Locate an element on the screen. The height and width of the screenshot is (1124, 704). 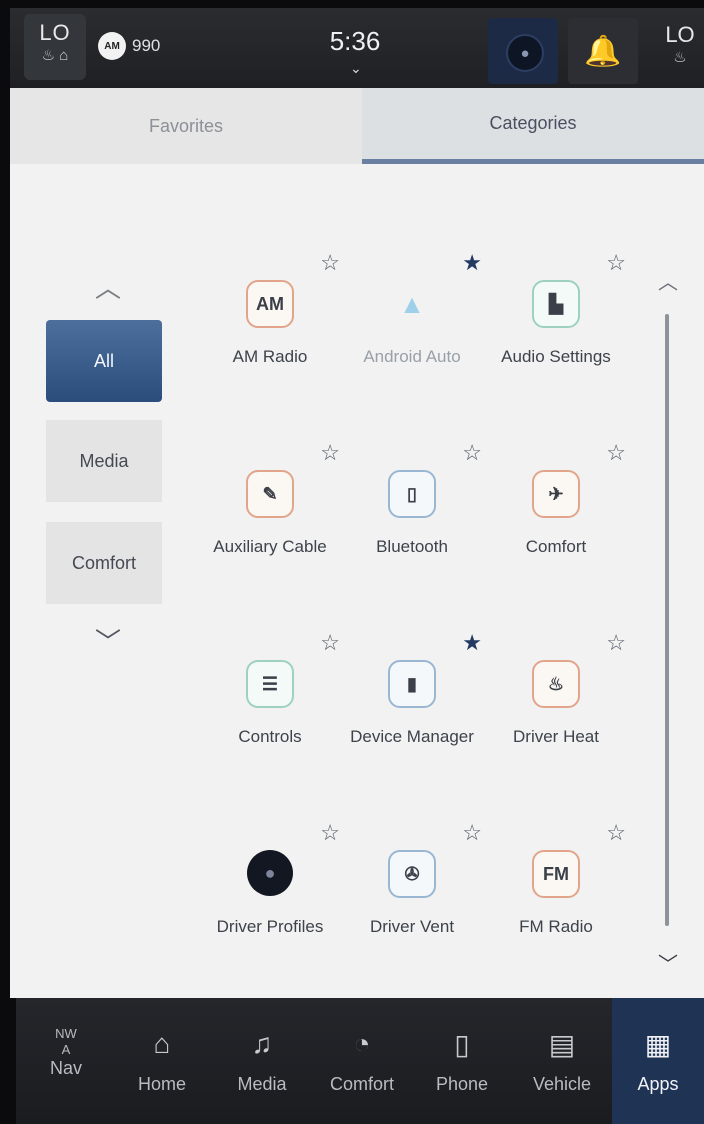
seat-comfort-icon: ◔ is located at coordinates (362, 1043).